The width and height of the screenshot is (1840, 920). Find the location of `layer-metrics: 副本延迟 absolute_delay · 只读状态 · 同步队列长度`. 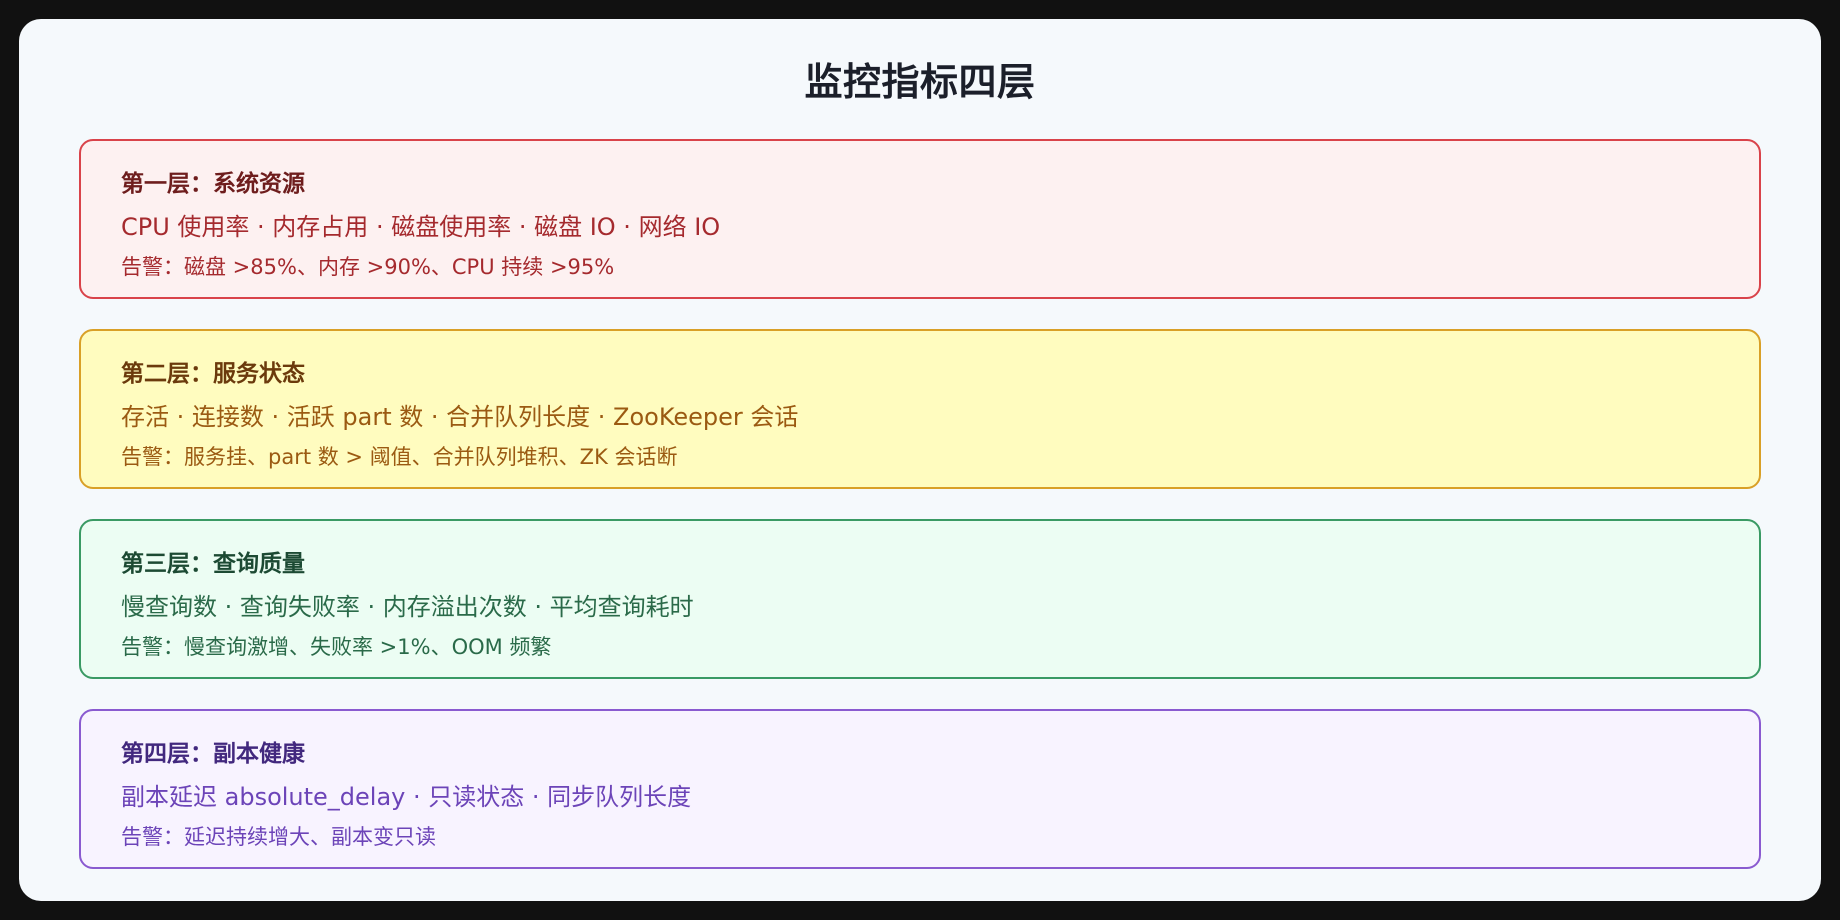

layer-metrics: 副本延迟 absolute_delay · 只读状态 · 同步队列长度 is located at coordinates (406, 797).